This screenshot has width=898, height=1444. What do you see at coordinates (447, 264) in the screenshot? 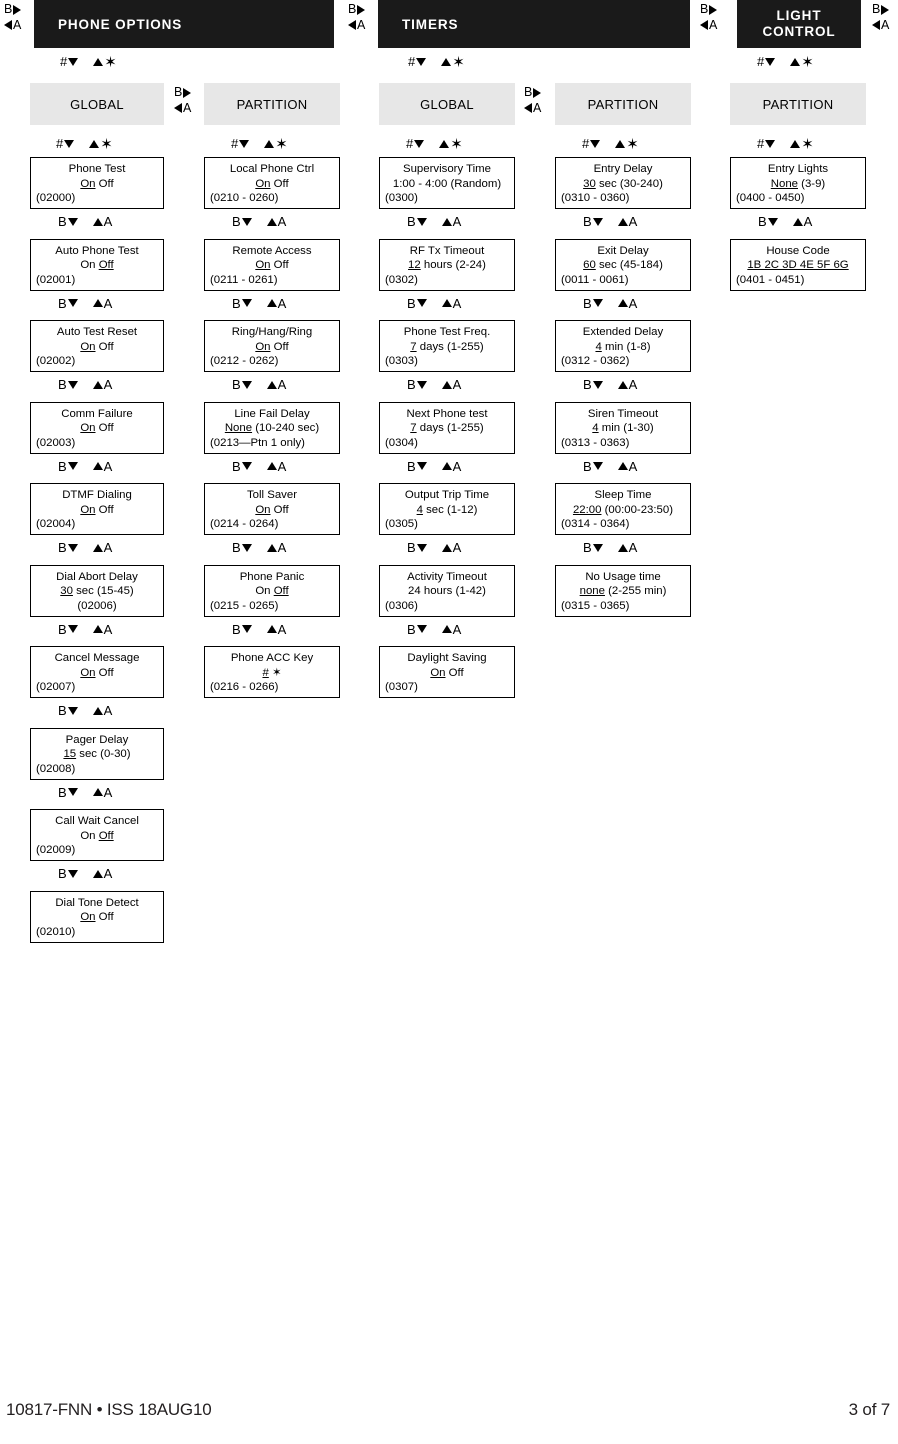
I see `option-box: RF Tx Timeout 12 hours (2-24) (0302)` at bounding box center [447, 264].